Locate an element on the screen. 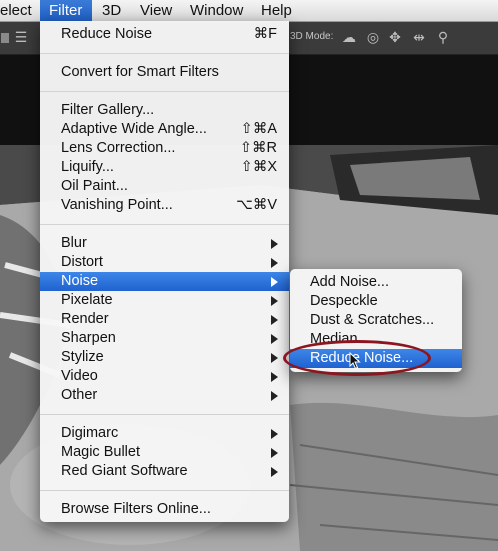  3d-mode-label: 3D Mode: is located at coordinates (312, 36).